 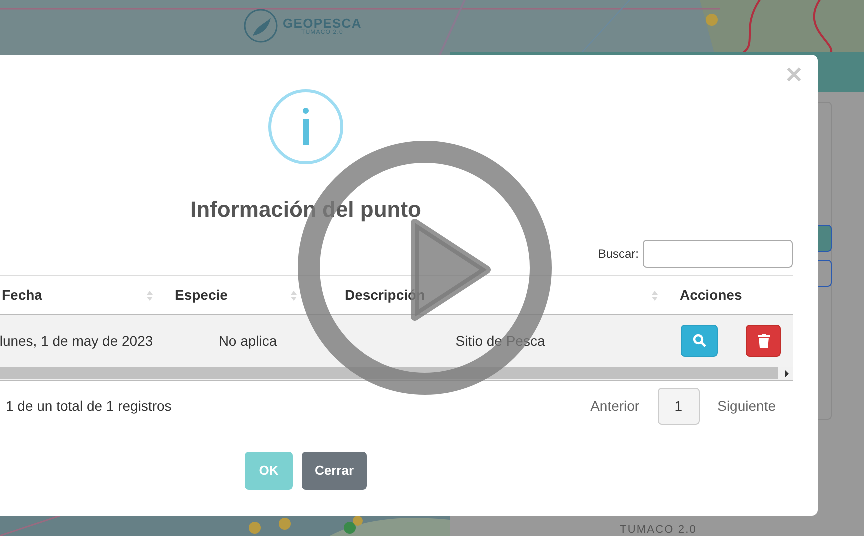 What do you see at coordinates (334, 471) in the screenshot?
I see `close-button: Cerrar` at bounding box center [334, 471].